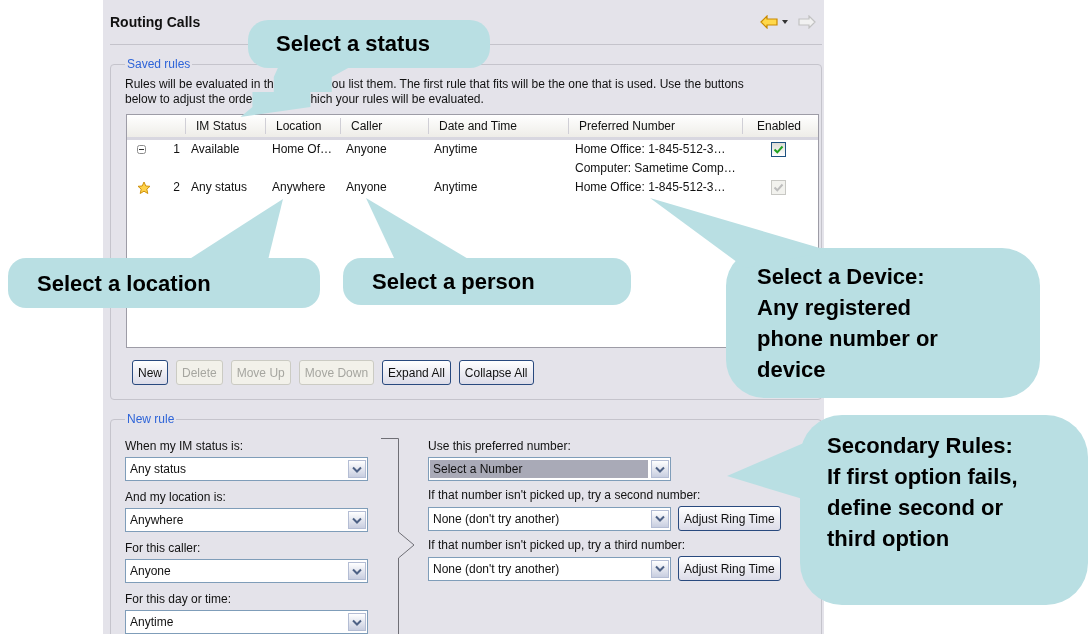 The width and height of the screenshot is (1089, 634). Describe the element at coordinates (246, 622) in the screenshot. I see `dropdown: Anytime` at that location.